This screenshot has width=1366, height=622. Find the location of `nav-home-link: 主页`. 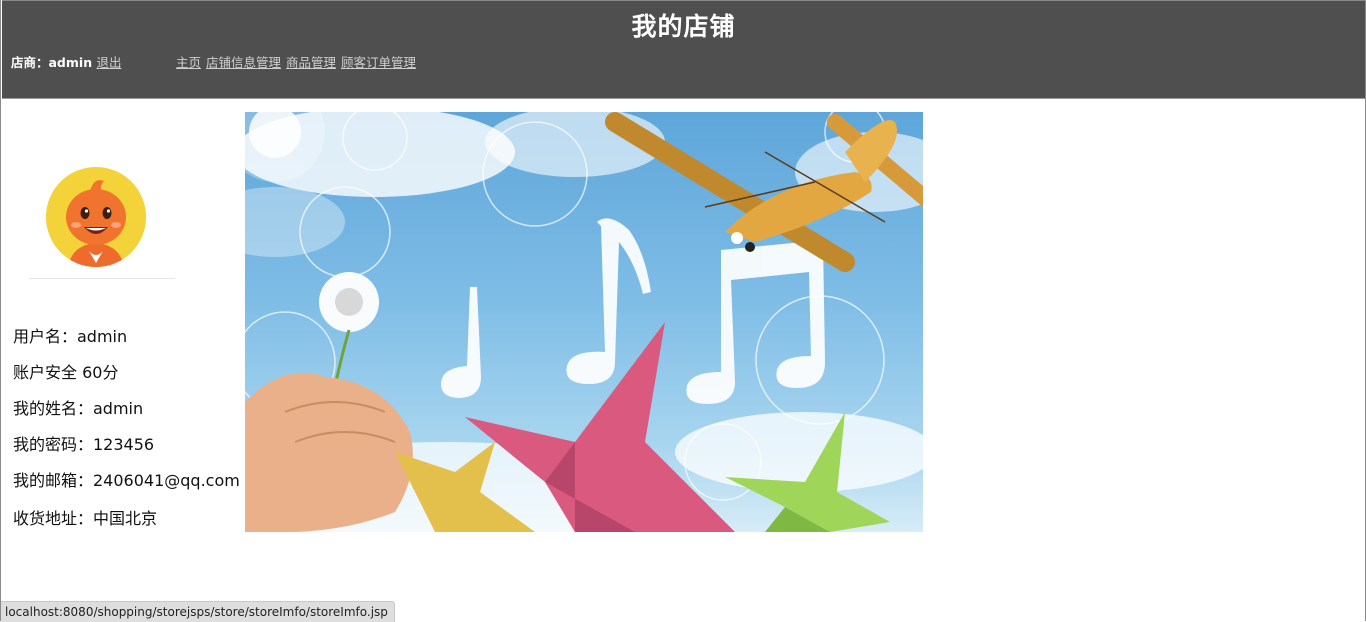

nav-home-link: 主页 is located at coordinates (188, 62).